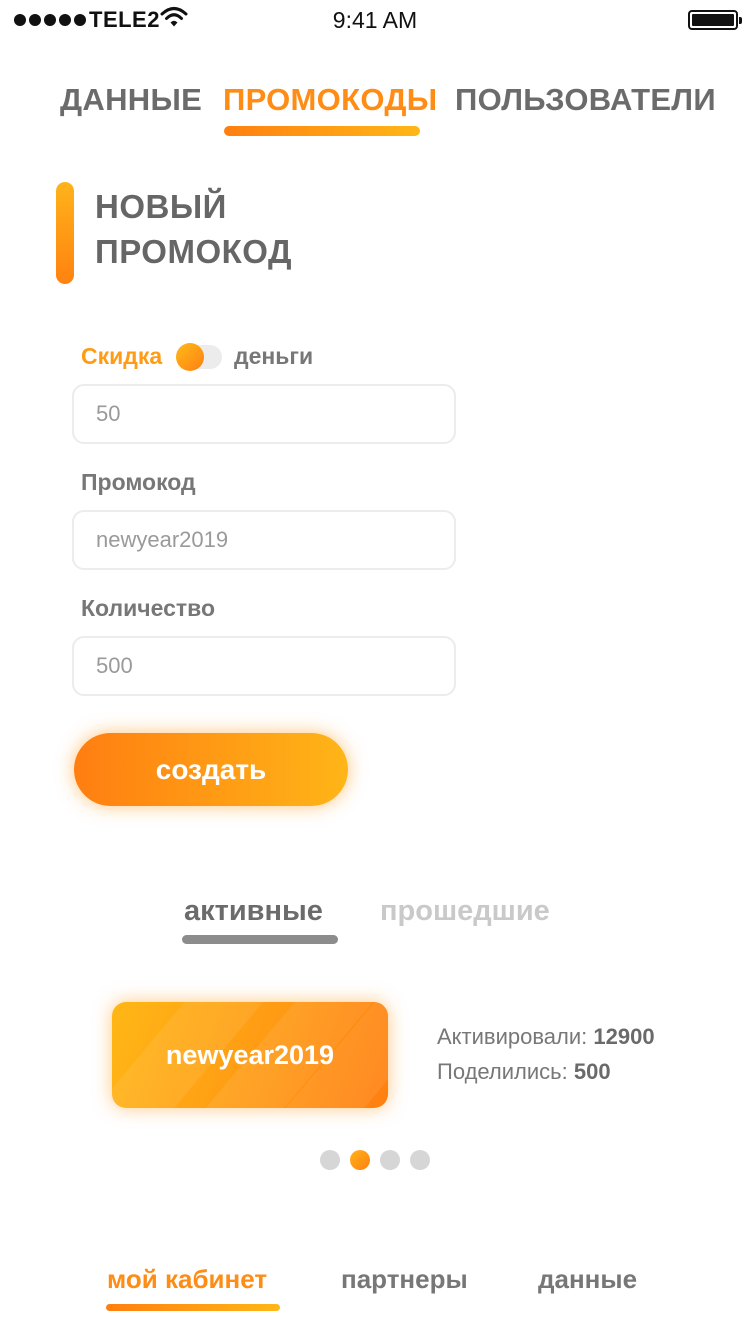 This screenshot has width=750, height=1334. I want to click on pager-dots, so click(375, 1160).